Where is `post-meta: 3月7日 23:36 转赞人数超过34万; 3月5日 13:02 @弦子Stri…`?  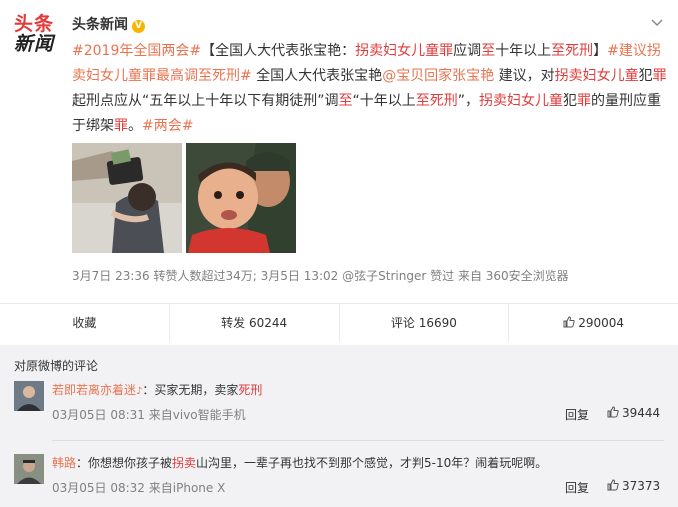
post-meta: 3月7日 23:36 转赞人数超过34万; 3月5日 13:02 @弦子Stri… is located at coordinates (320, 275).